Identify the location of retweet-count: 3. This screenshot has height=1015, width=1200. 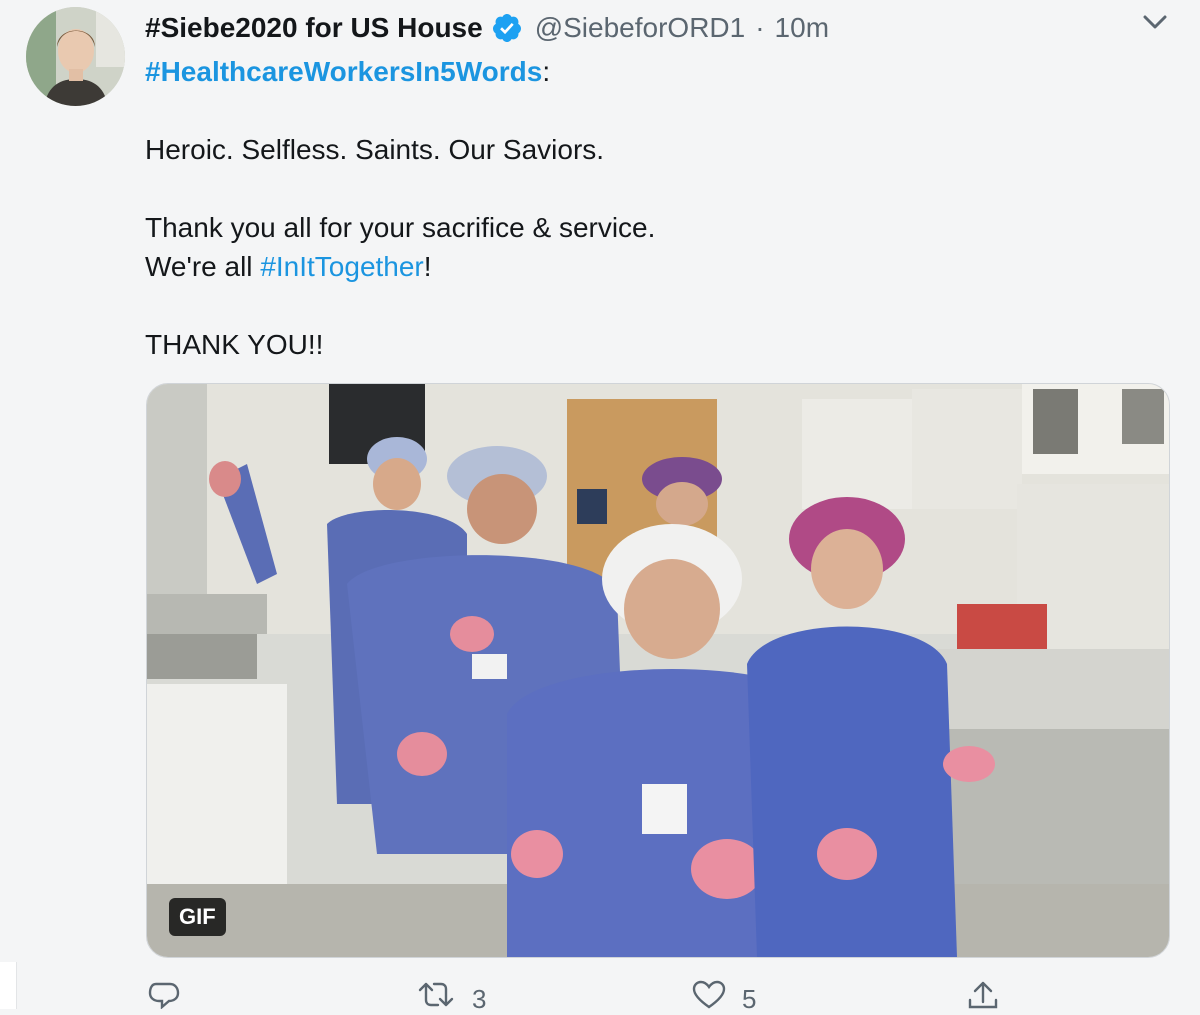
(479, 999).